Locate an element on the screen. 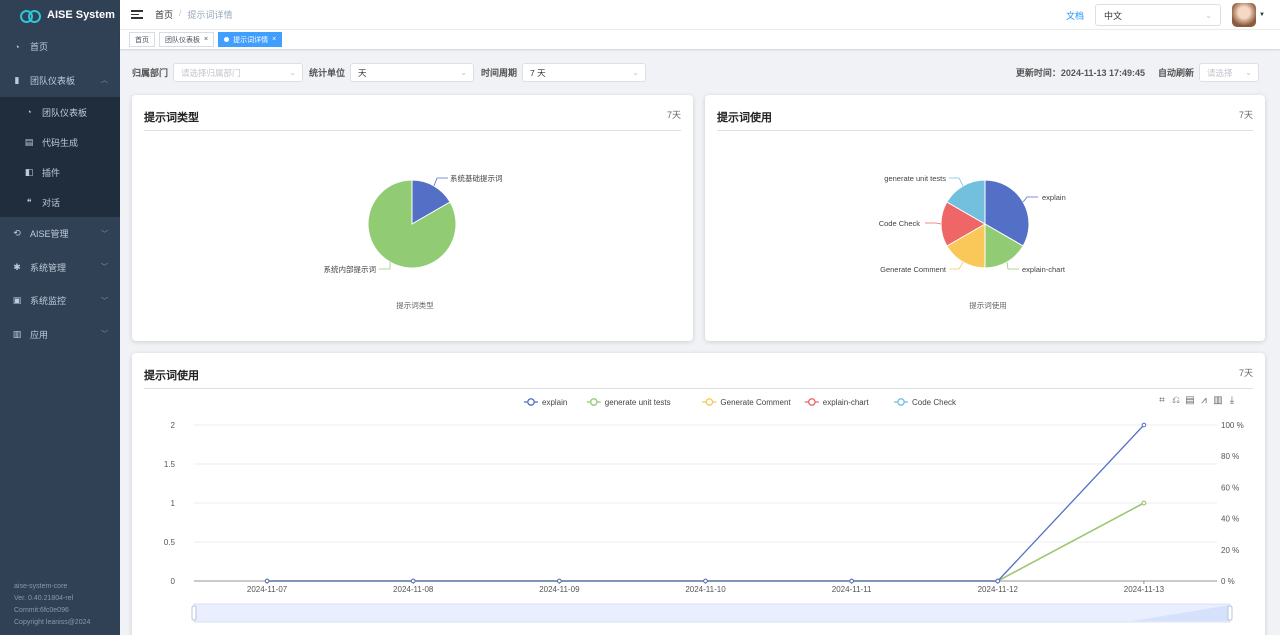  sidebar-item-label: 首页 is located at coordinates (39, 47).